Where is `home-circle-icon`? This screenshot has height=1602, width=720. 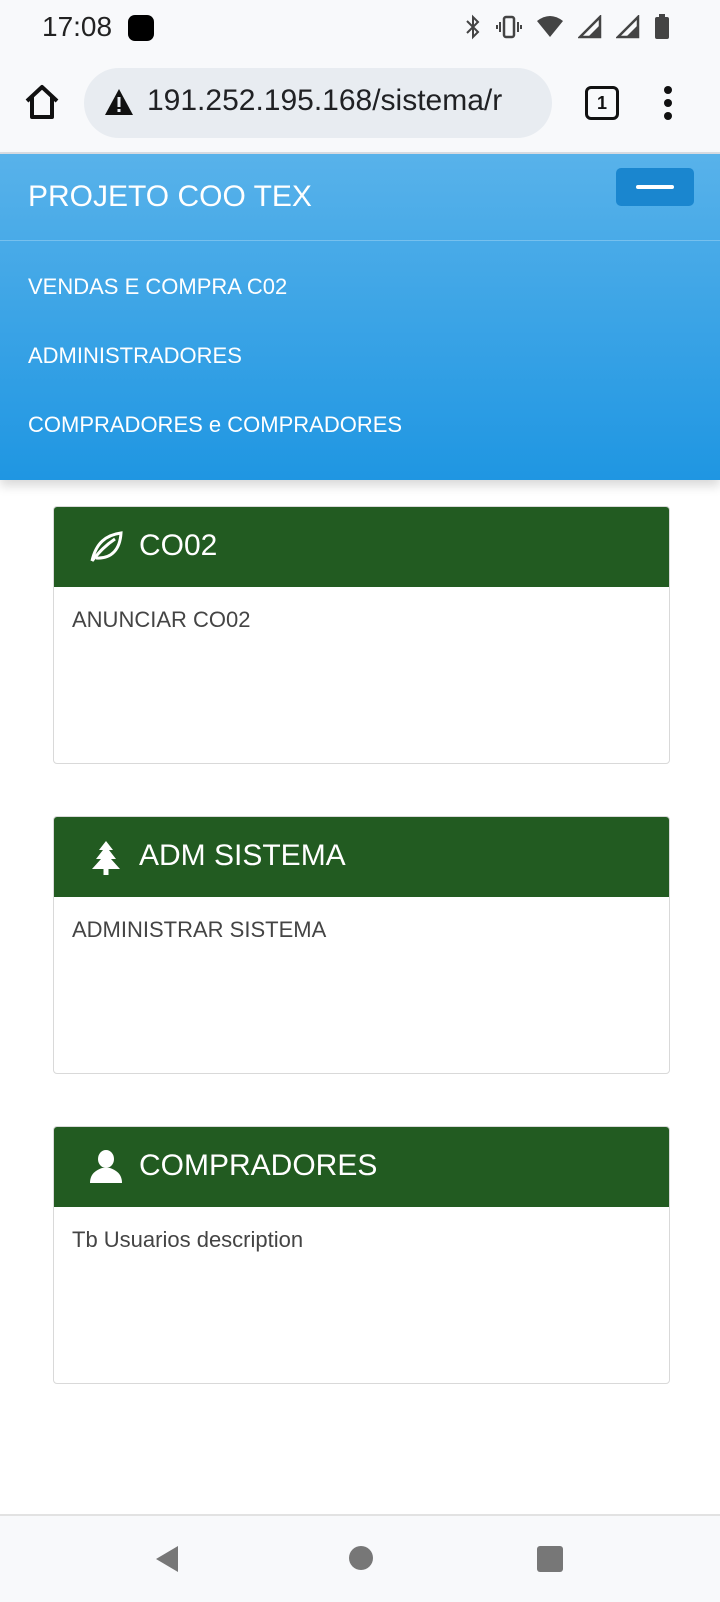 home-circle-icon is located at coordinates (361, 1558).